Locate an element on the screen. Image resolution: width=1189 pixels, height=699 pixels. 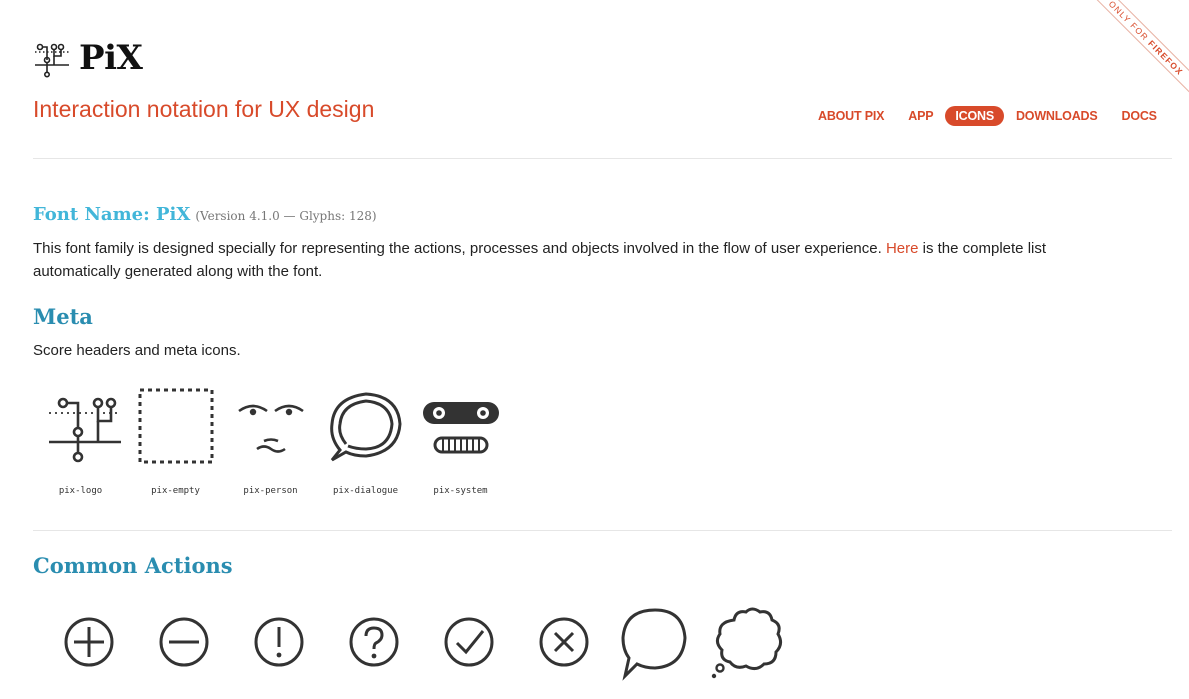
alert-icon is located at coordinates (278, 642).